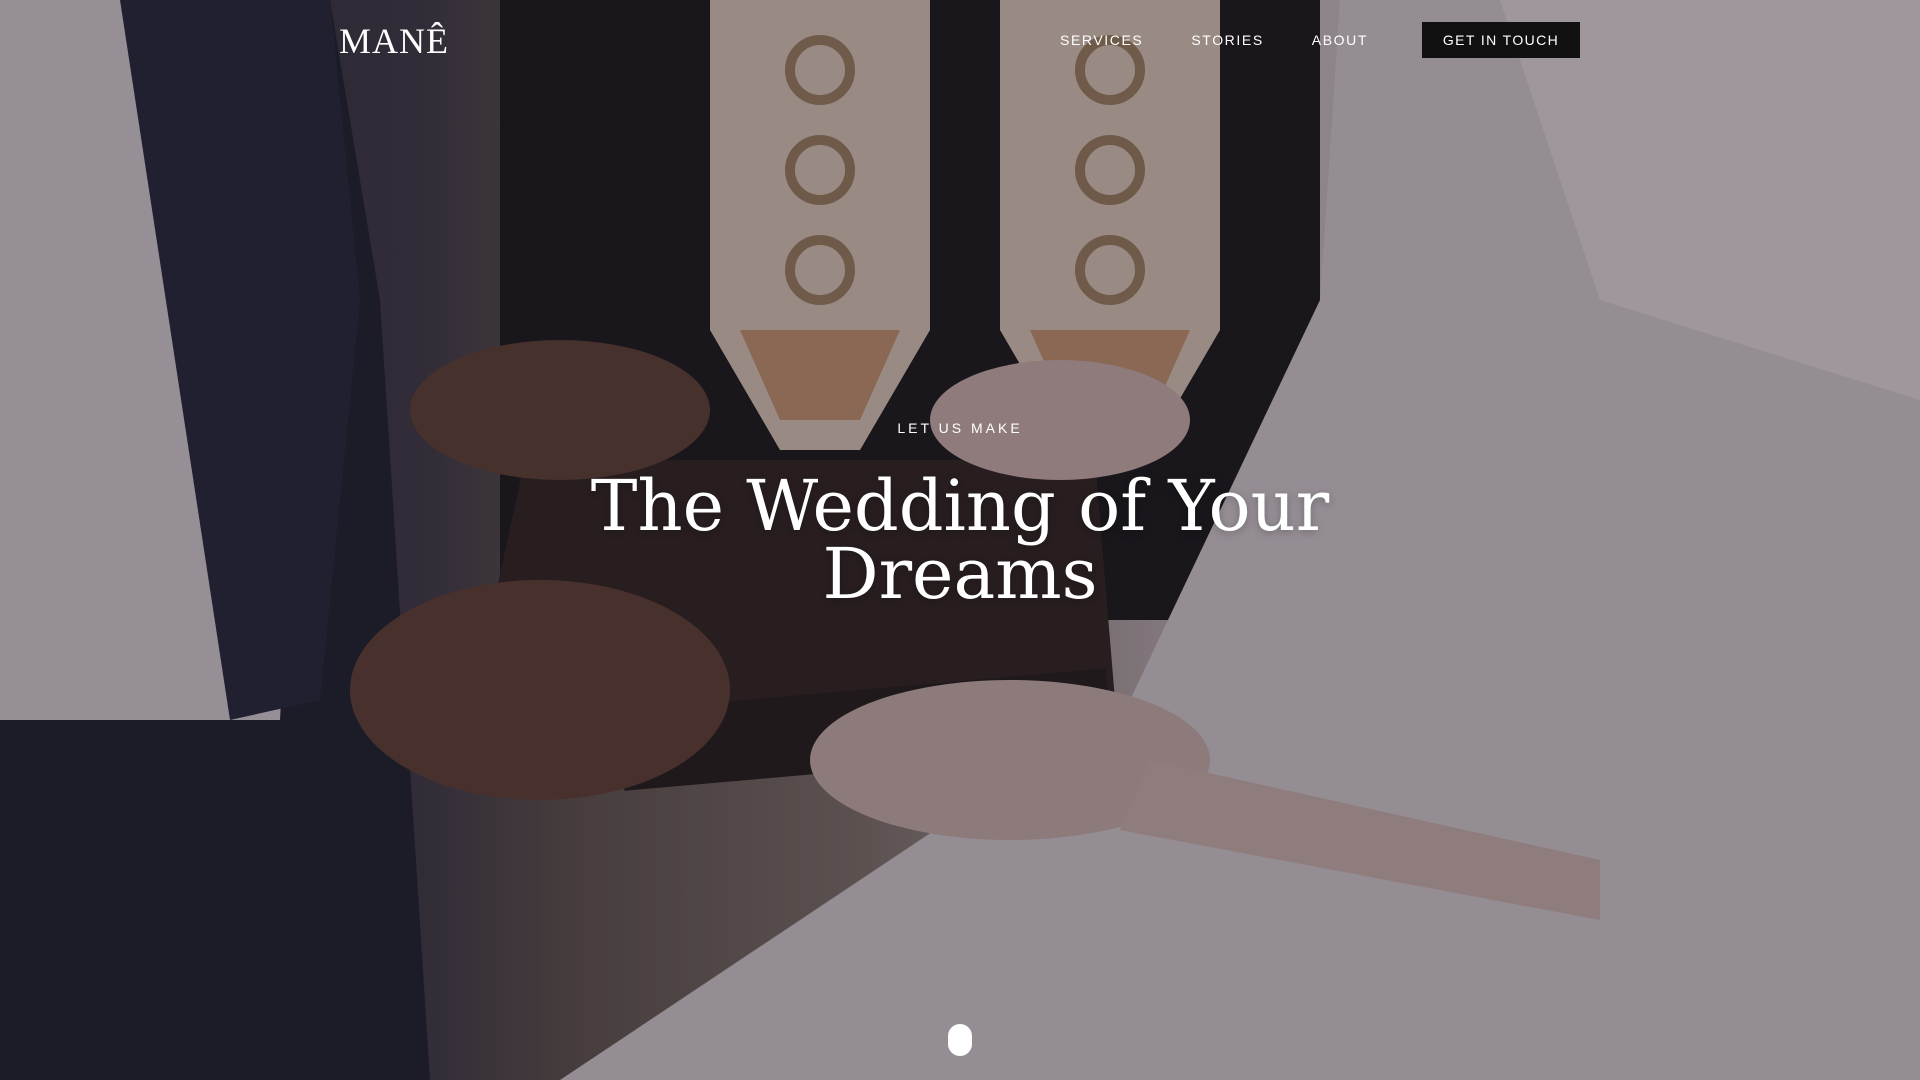  I want to click on hero-section: LET US MAKE The Wedding of Your Dreams, so click(960, 514).